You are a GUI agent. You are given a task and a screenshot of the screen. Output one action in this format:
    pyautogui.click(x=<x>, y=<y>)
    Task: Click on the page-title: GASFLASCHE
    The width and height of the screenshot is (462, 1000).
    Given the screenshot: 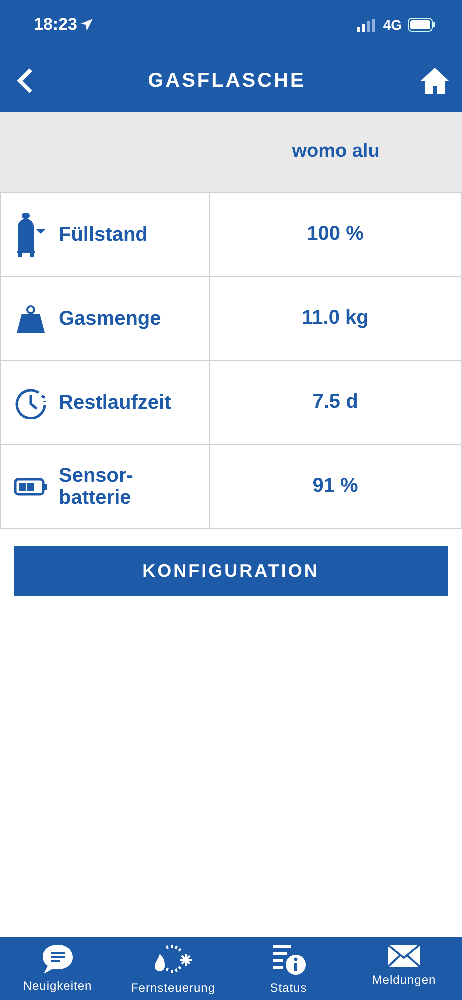 What is the action you would take?
    pyautogui.click(x=227, y=81)
    